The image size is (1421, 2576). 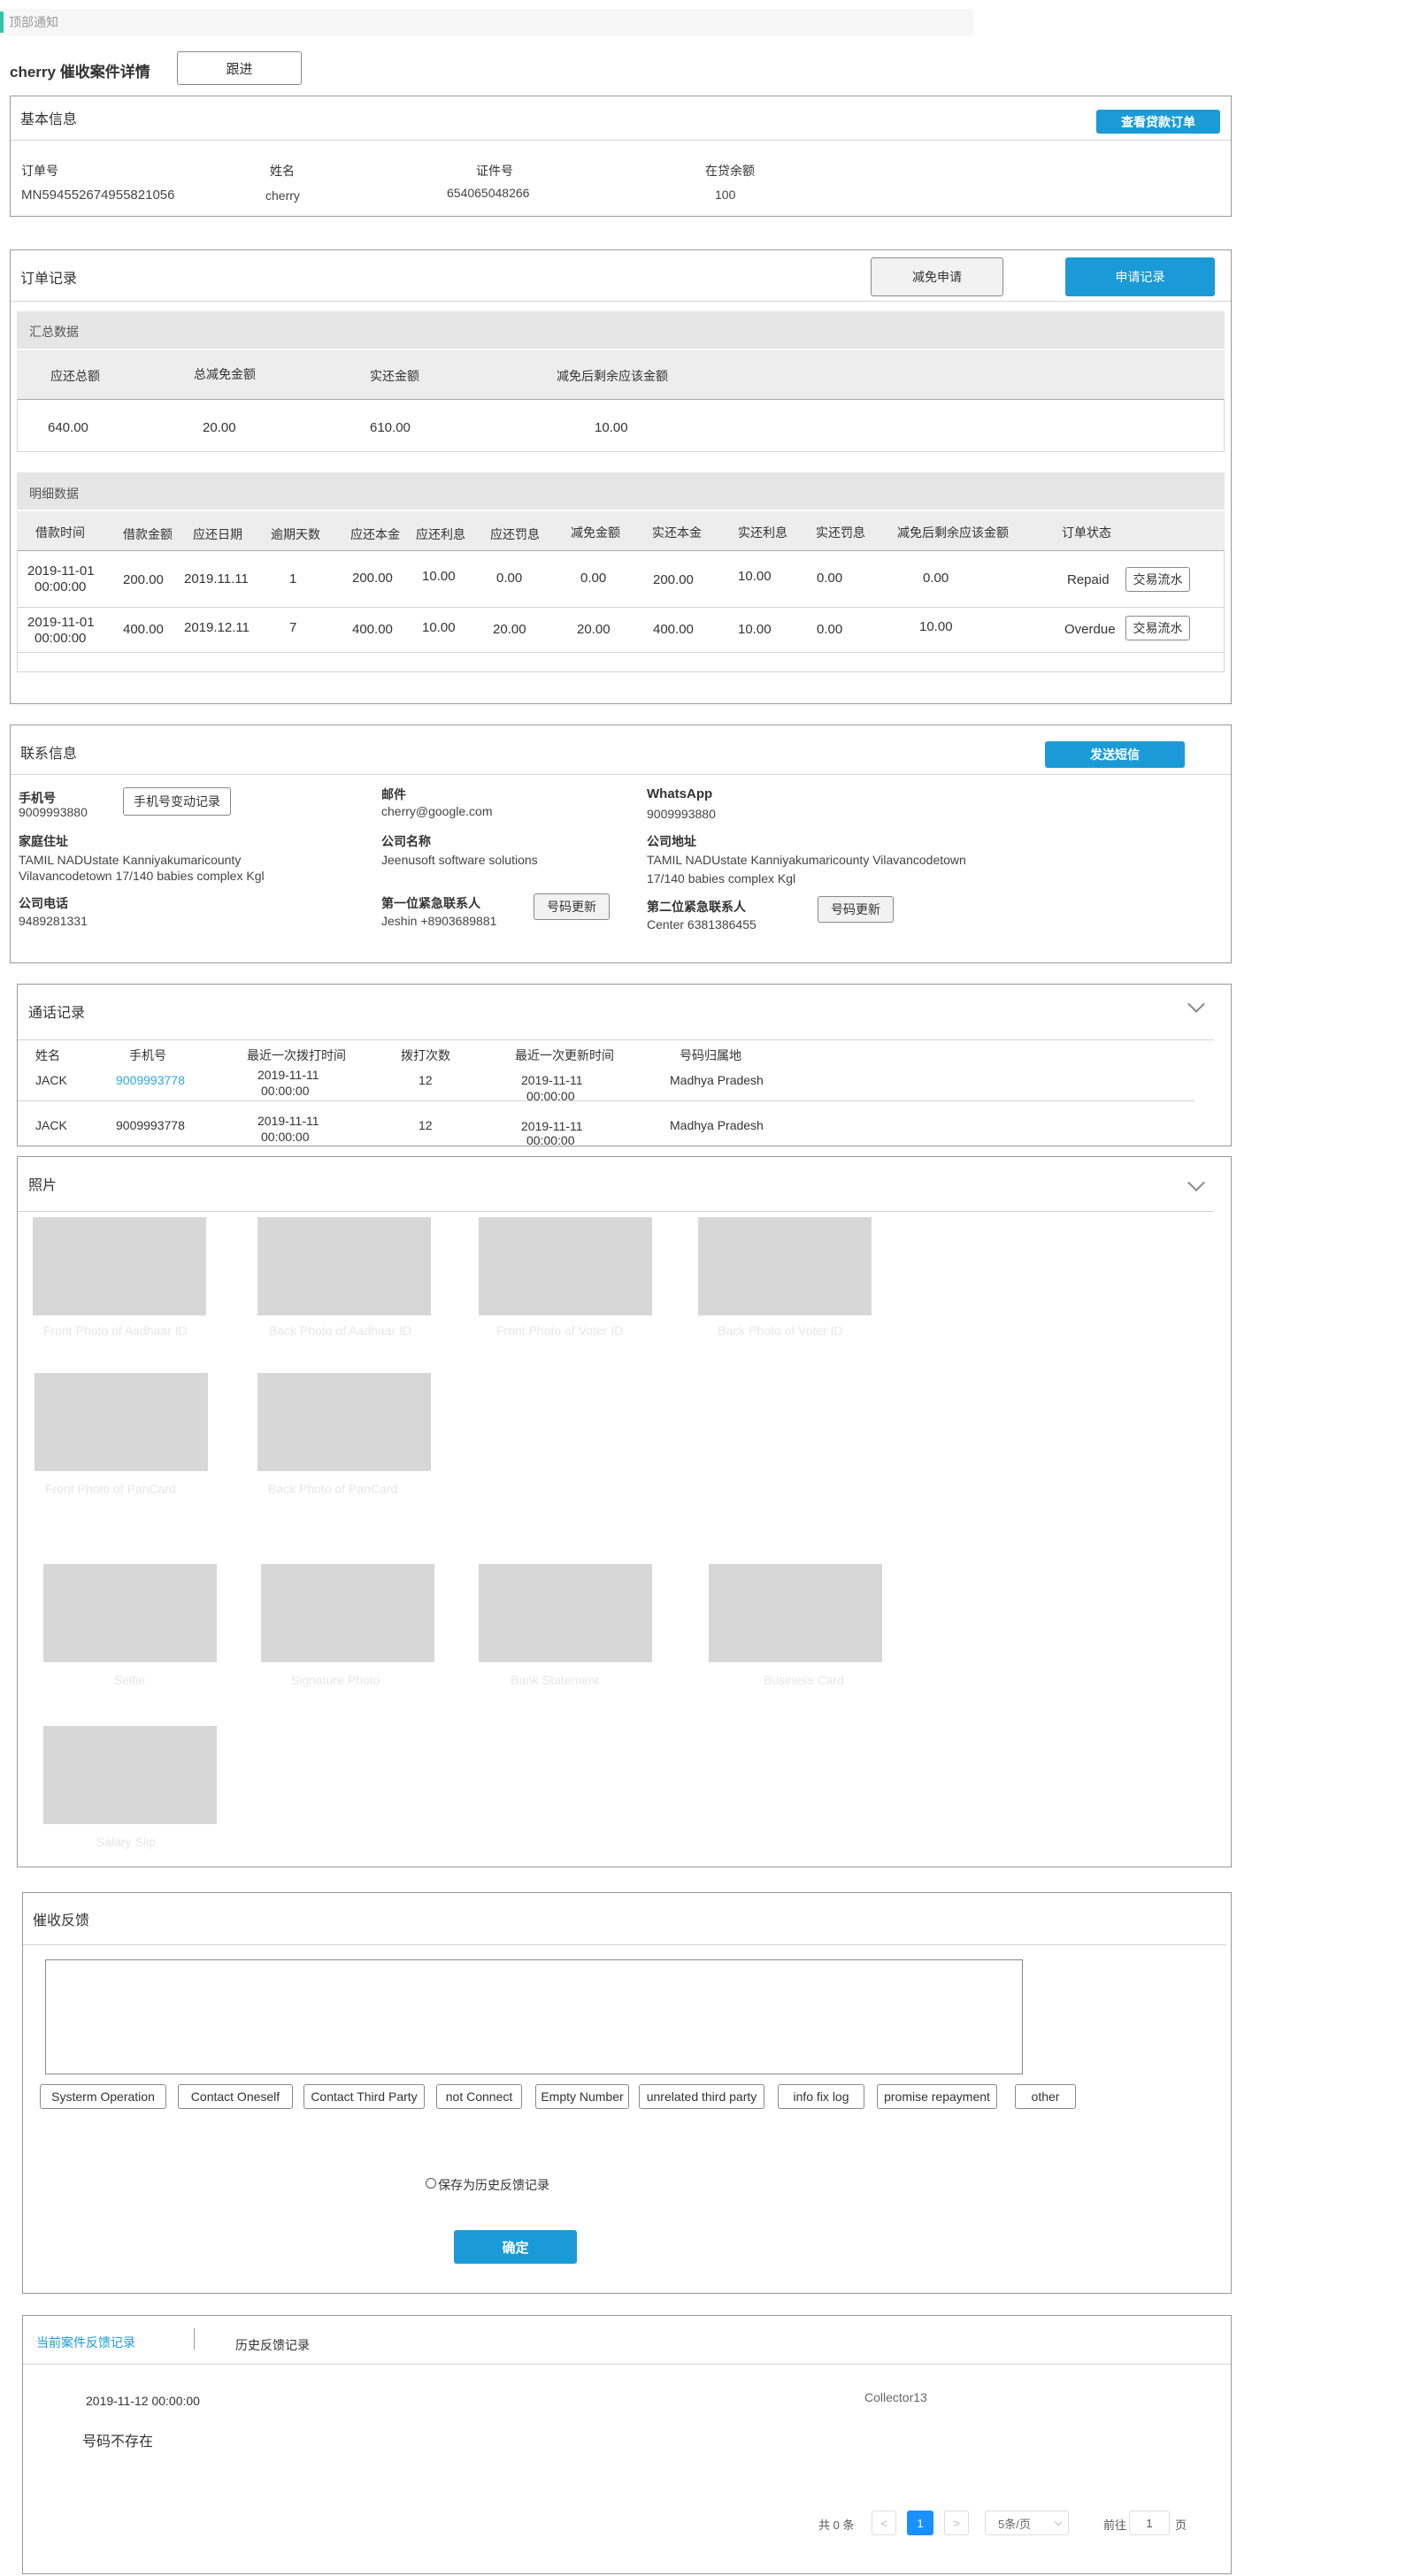 What do you see at coordinates (430, 903) in the screenshot?
I see `emergency-contact-1-label: 第一位紧急联系人` at bounding box center [430, 903].